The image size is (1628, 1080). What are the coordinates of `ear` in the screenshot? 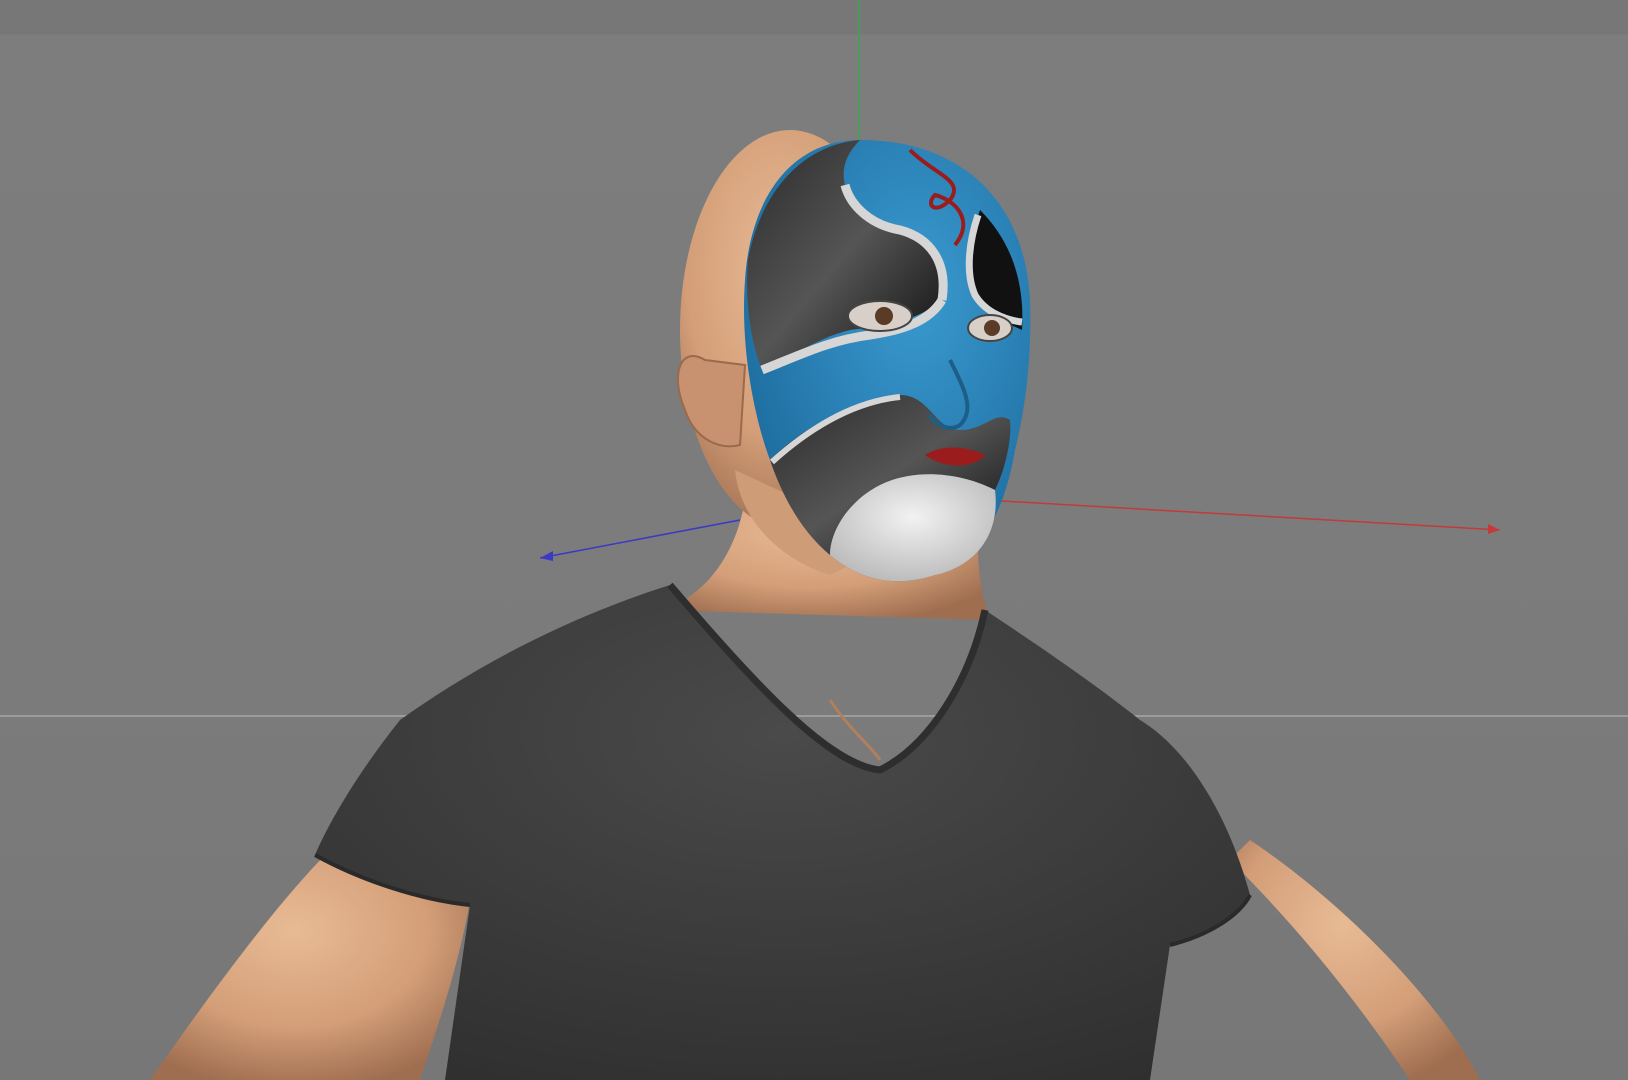 It's located at (711, 401).